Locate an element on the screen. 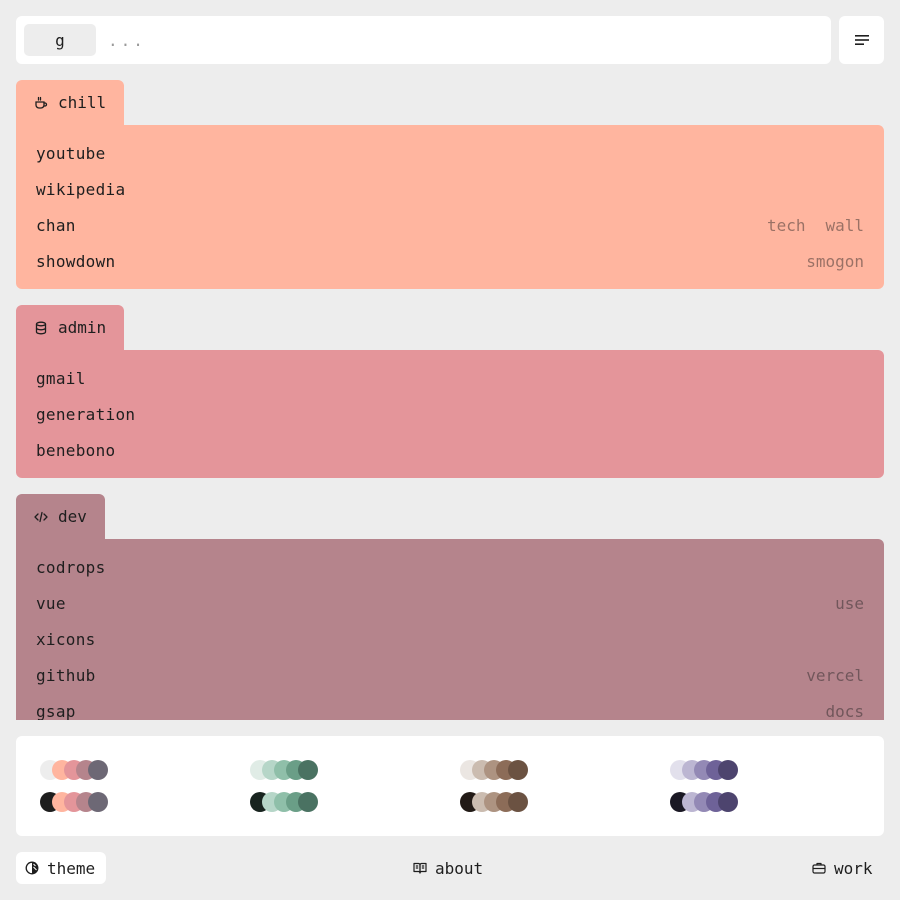 Image resolution: width=900 pixels, height=900 pixels. search-input is located at coordinates (469, 40).